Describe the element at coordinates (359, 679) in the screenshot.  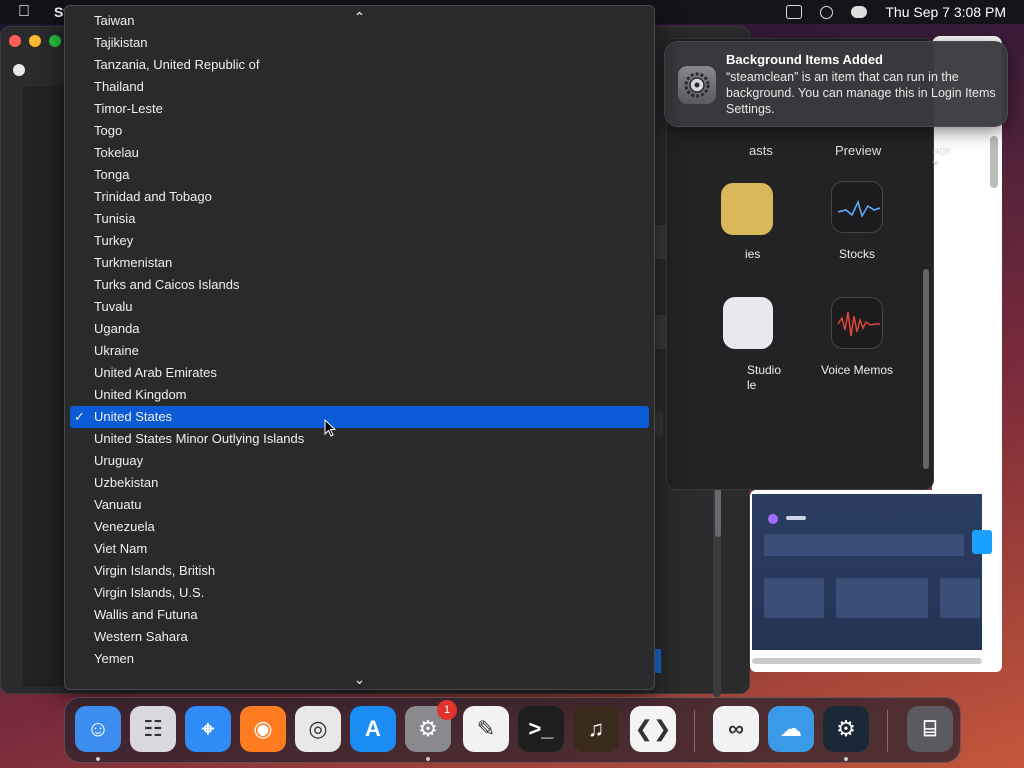
I see `scroll-down-arrow-icon: ⌄` at that location.